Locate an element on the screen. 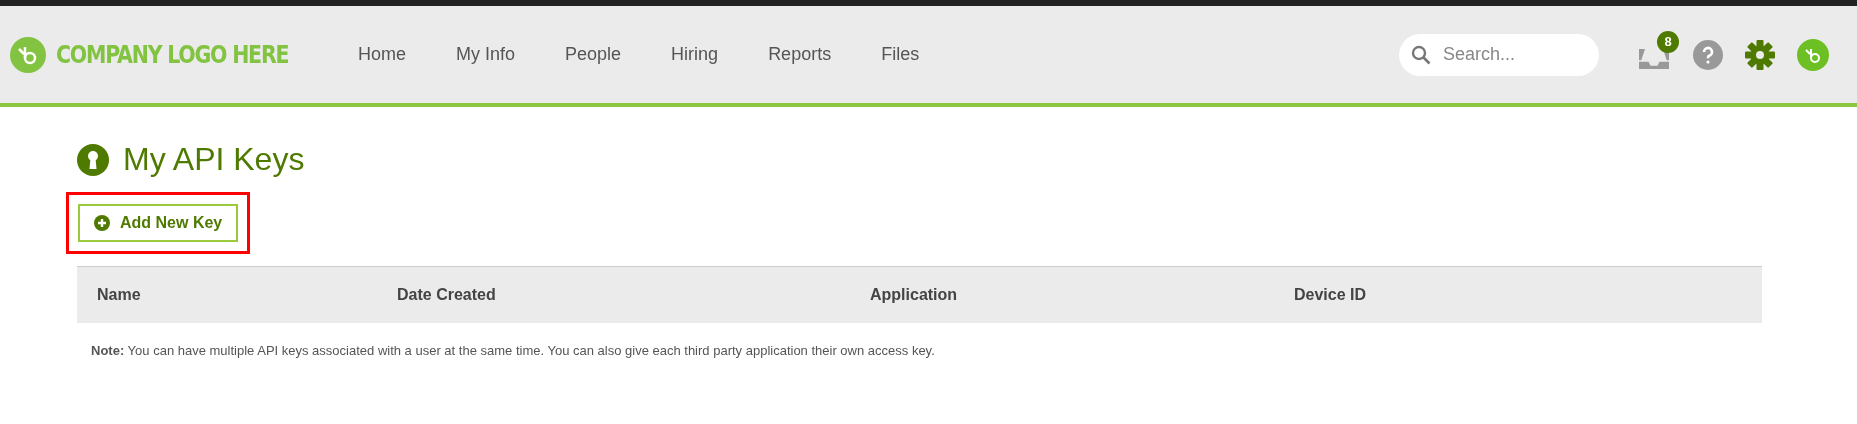 The height and width of the screenshot is (424, 1857). column-header: Date Created is located at coordinates (446, 294).